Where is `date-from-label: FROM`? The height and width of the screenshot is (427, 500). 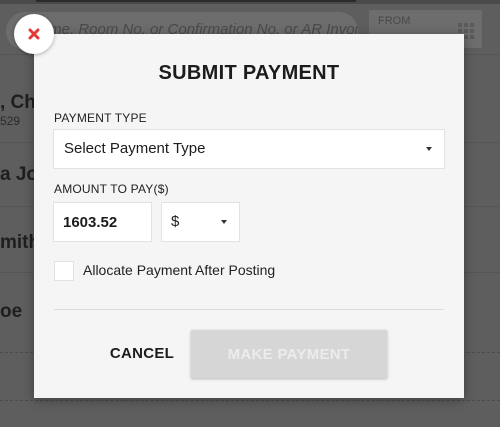
date-from-label: FROM is located at coordinates (394, 21).